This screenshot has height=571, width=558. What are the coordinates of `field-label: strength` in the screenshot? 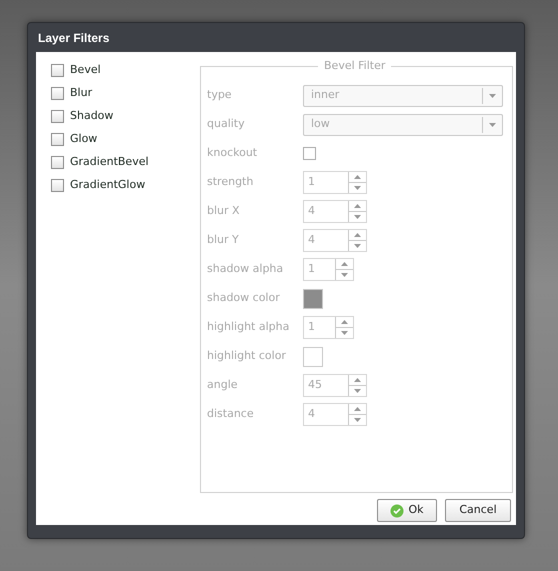 It's located at (230, 182).